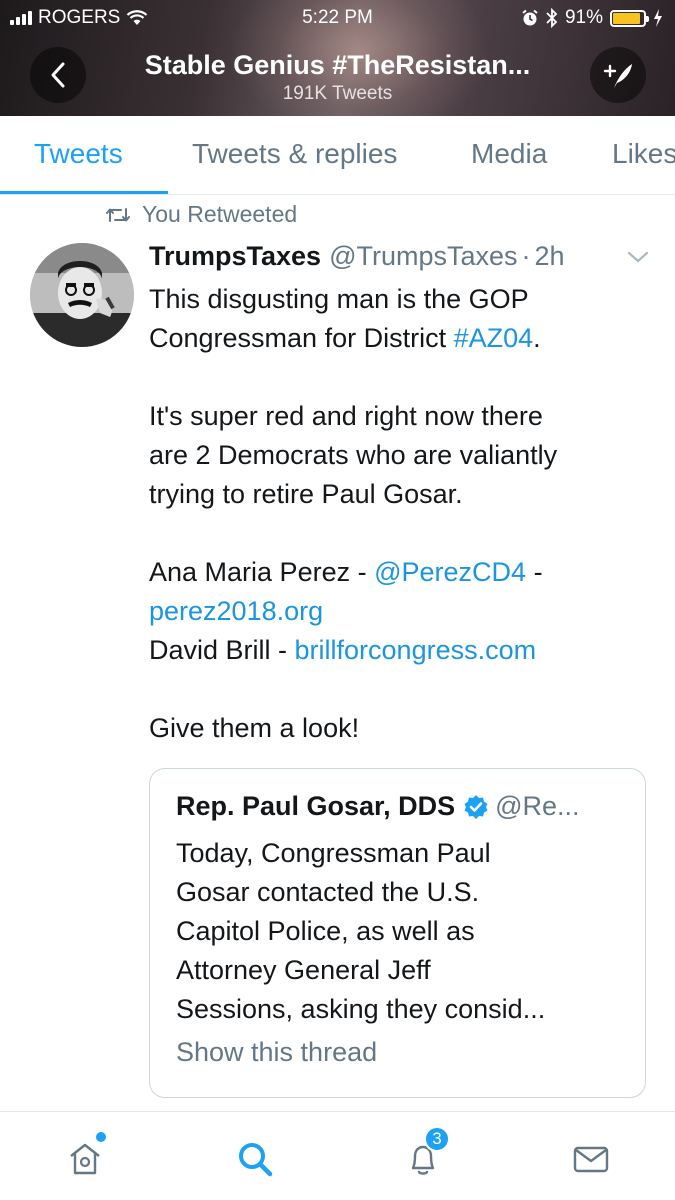 The height and width of the screenshot is (1200, 675). What do you see at coordinates (262, 572) in the screenshot?
I see `candidate-name: Ana Maria Perez -` at bounding box center [262, 572].